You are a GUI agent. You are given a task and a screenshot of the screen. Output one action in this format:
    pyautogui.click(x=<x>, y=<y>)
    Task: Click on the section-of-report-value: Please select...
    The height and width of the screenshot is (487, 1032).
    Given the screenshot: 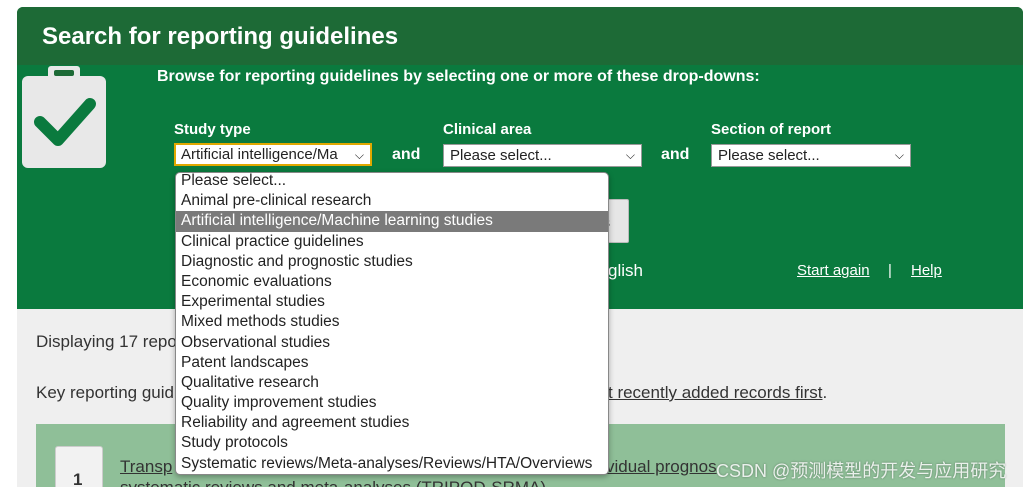 What is the action you would take?
    pyautogui.click(x=769, y=155)
    